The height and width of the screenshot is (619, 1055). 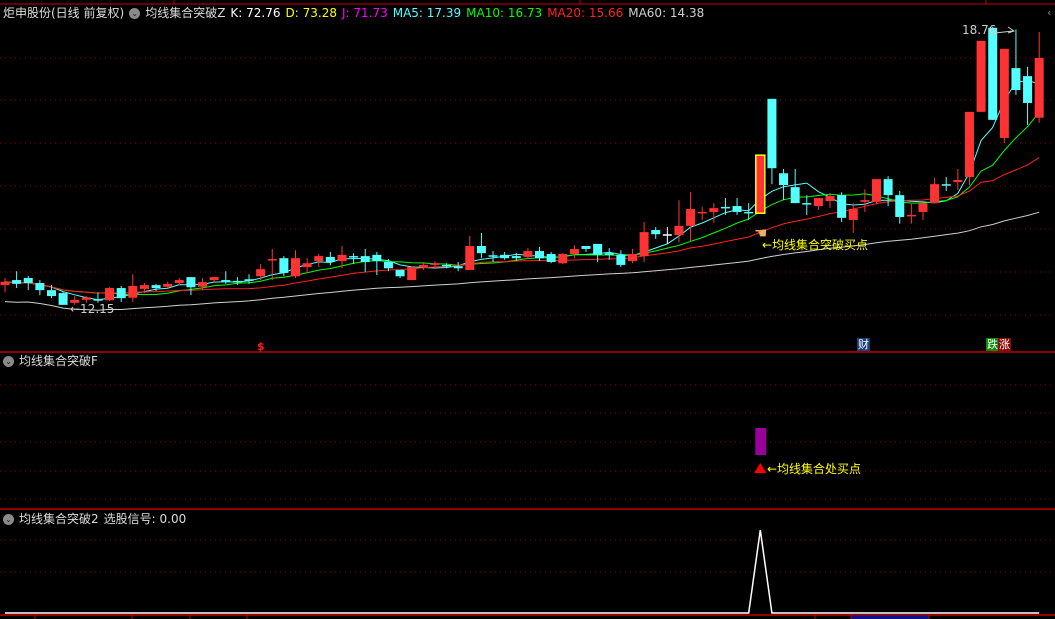 I want to click on ma10-value: MA10: 16.73, so click(x=504, y=13).